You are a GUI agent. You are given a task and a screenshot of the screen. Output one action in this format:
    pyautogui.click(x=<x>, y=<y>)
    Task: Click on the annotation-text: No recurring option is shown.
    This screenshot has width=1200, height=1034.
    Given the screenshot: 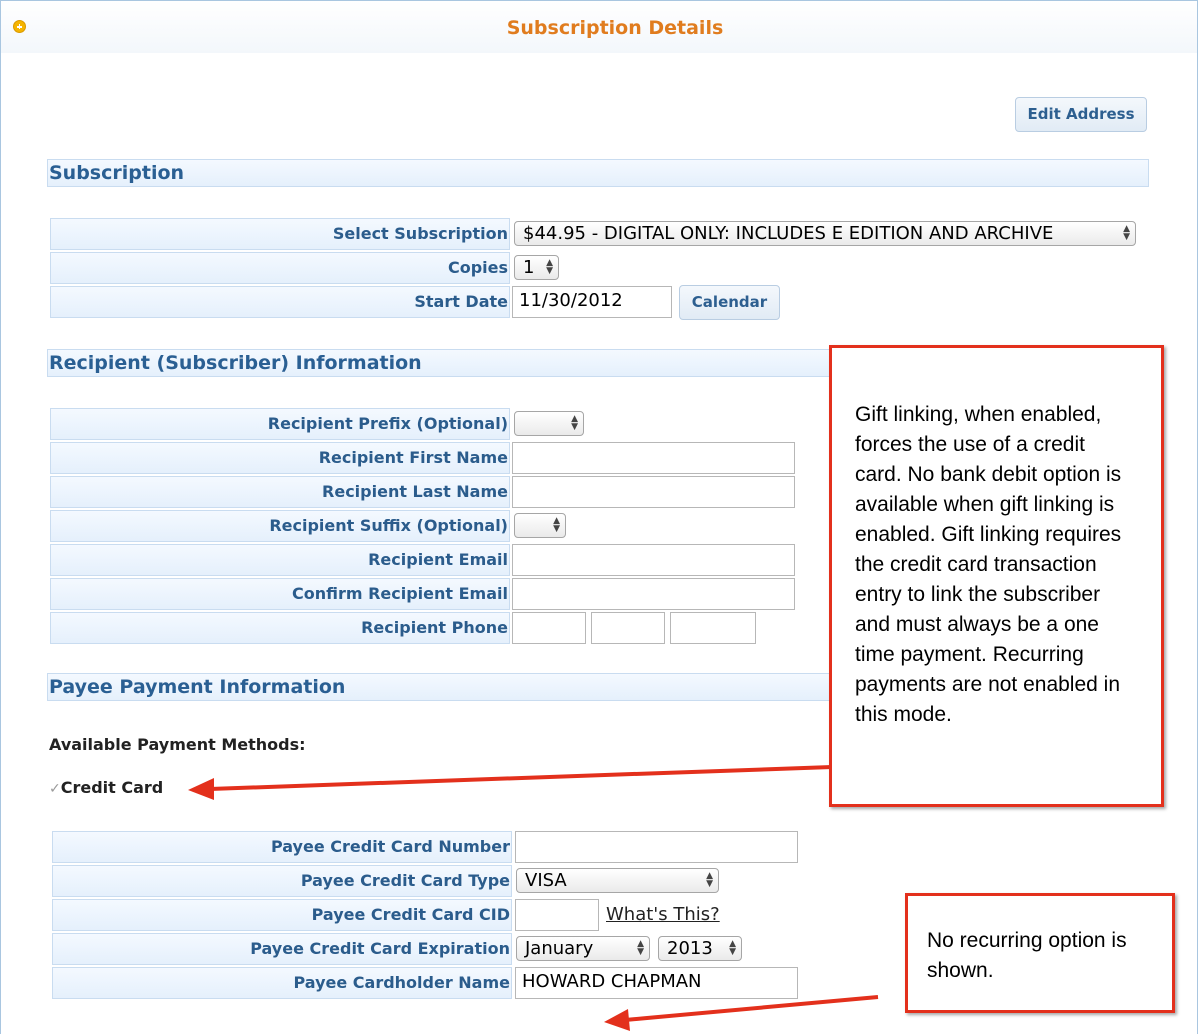 What is the action you would take?
    pyautogui.click(x=1027, y=955)
    